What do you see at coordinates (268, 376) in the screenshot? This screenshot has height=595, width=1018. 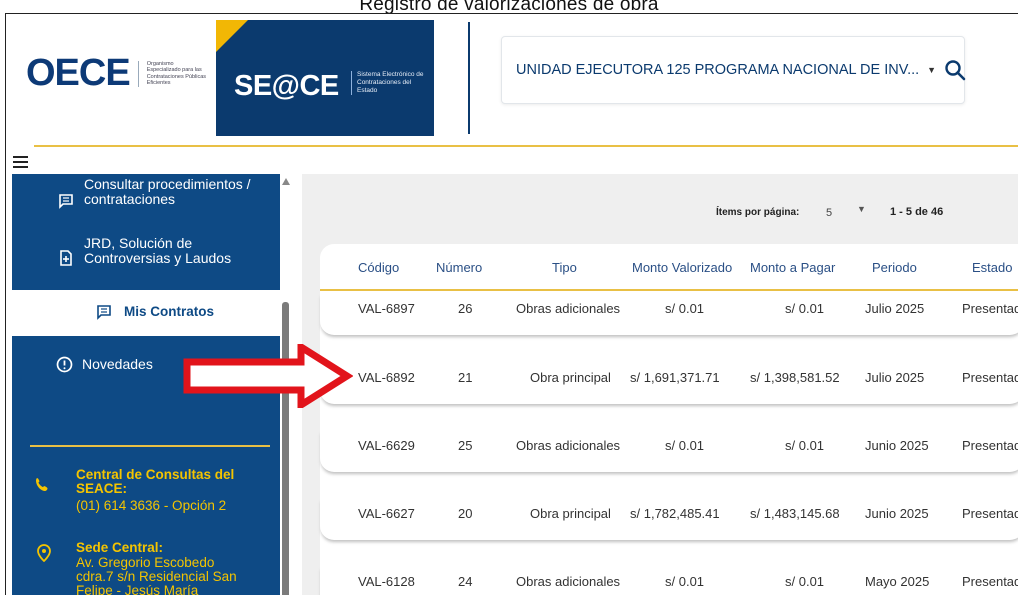 I see `red-arrow-annotation` at bounding box center [268, 376].